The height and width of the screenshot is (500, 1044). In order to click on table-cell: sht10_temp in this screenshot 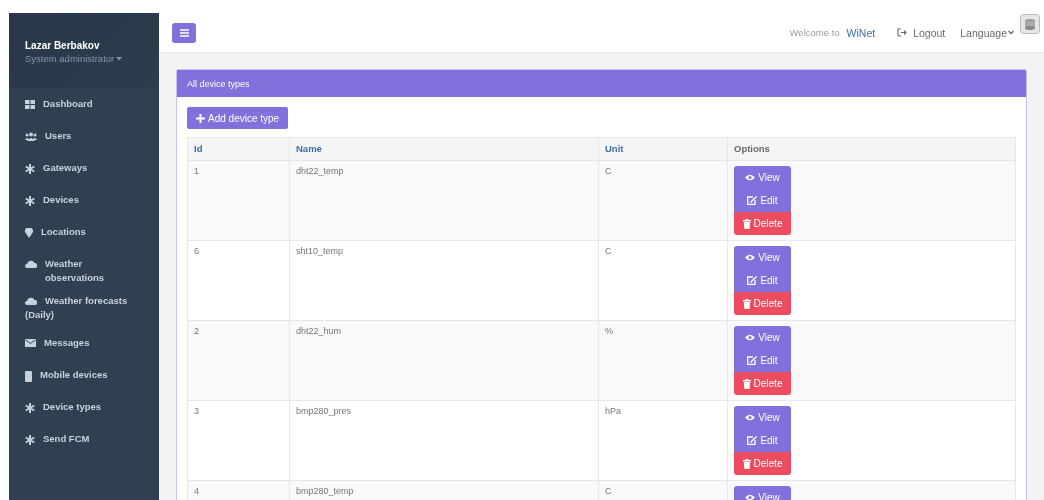, I will do `click(444, 280)`.